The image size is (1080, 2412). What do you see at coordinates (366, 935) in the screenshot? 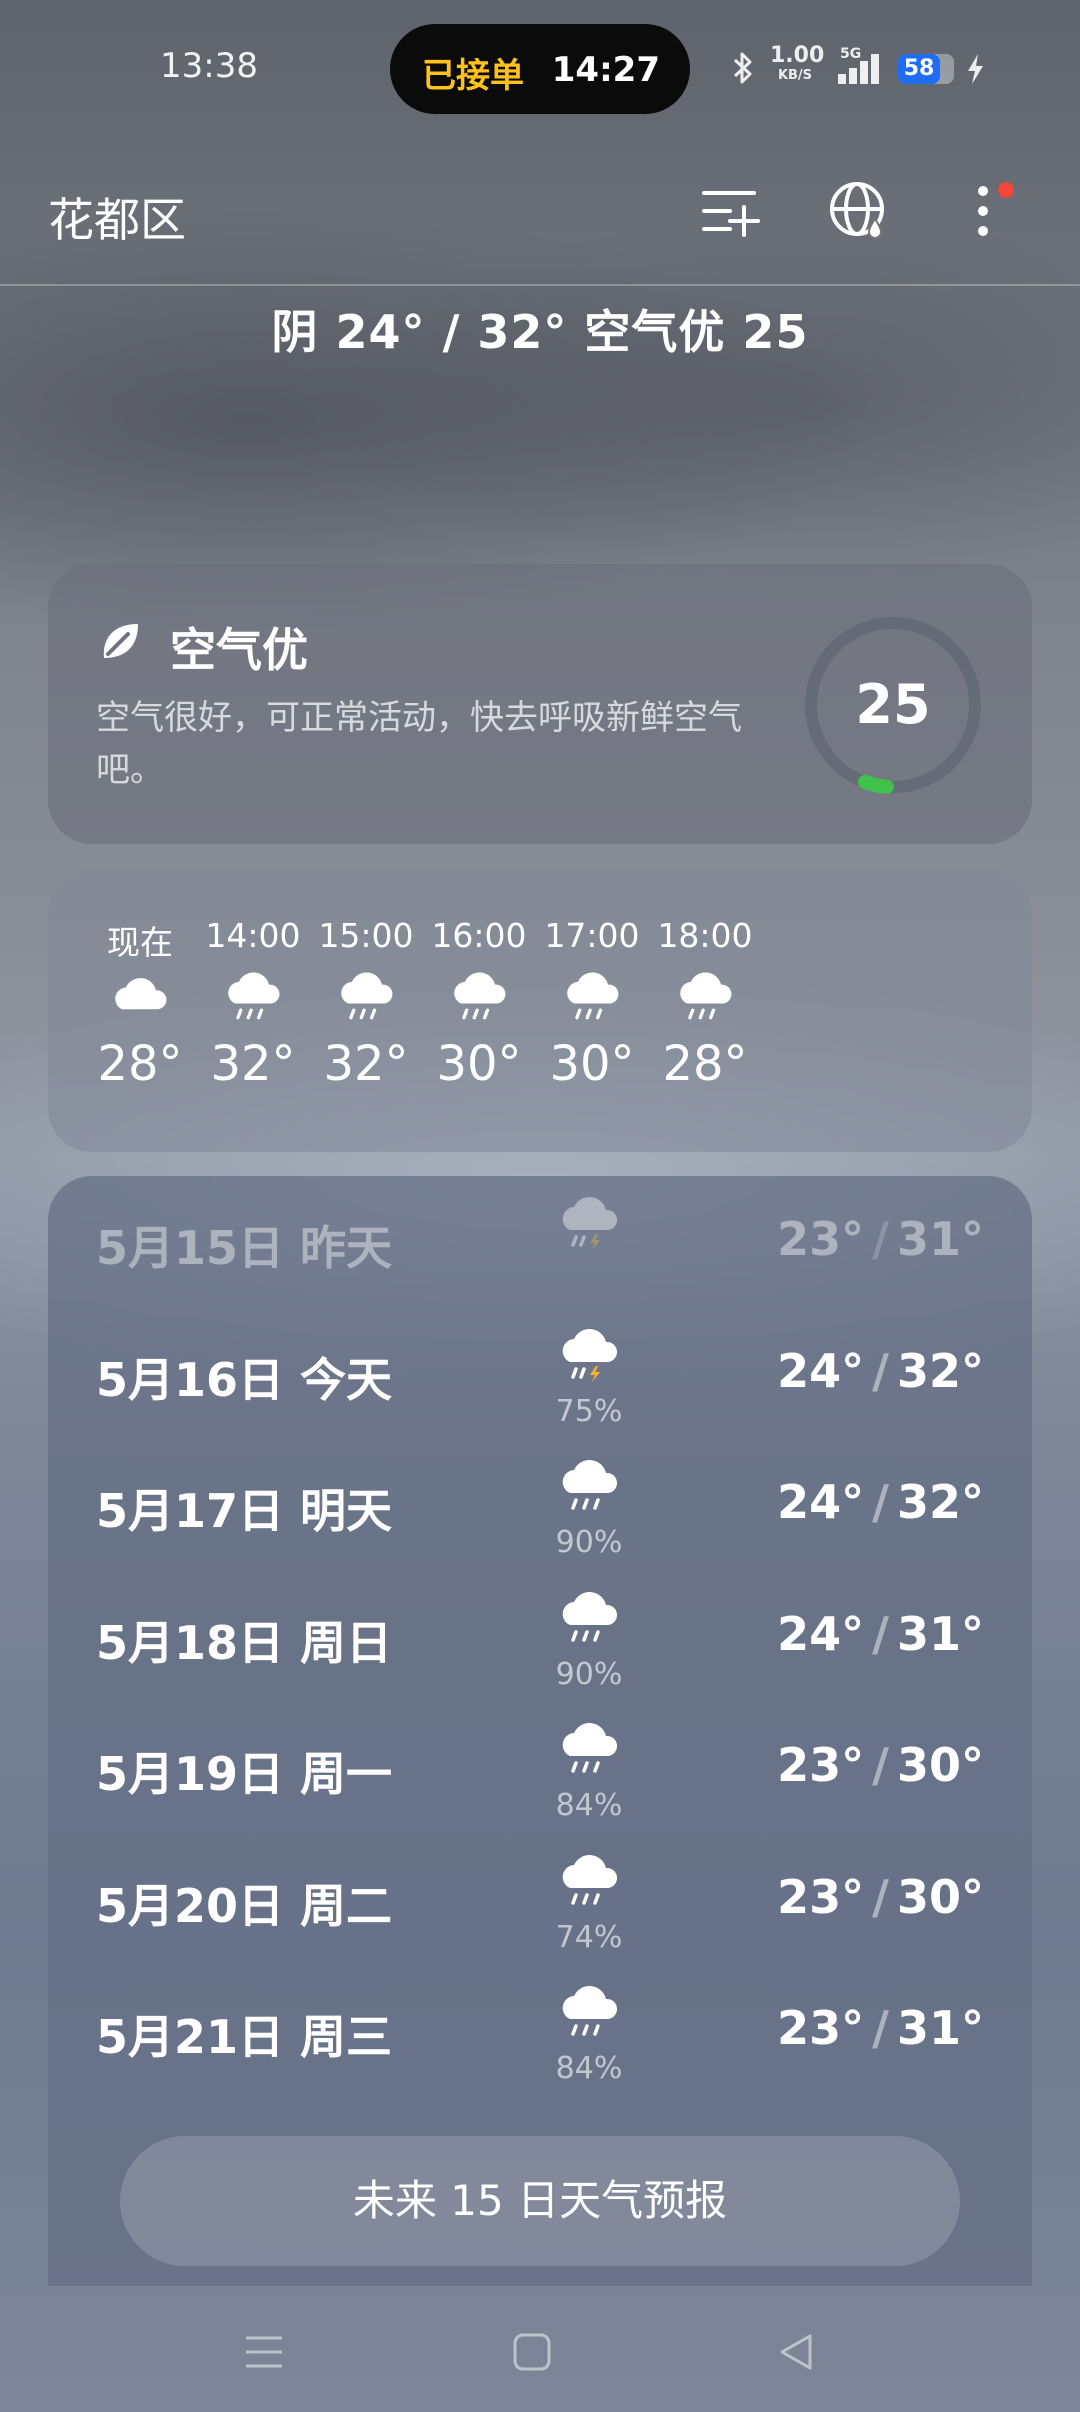
I see `hourly-time: 15:00` at bounding box center [366, 935].